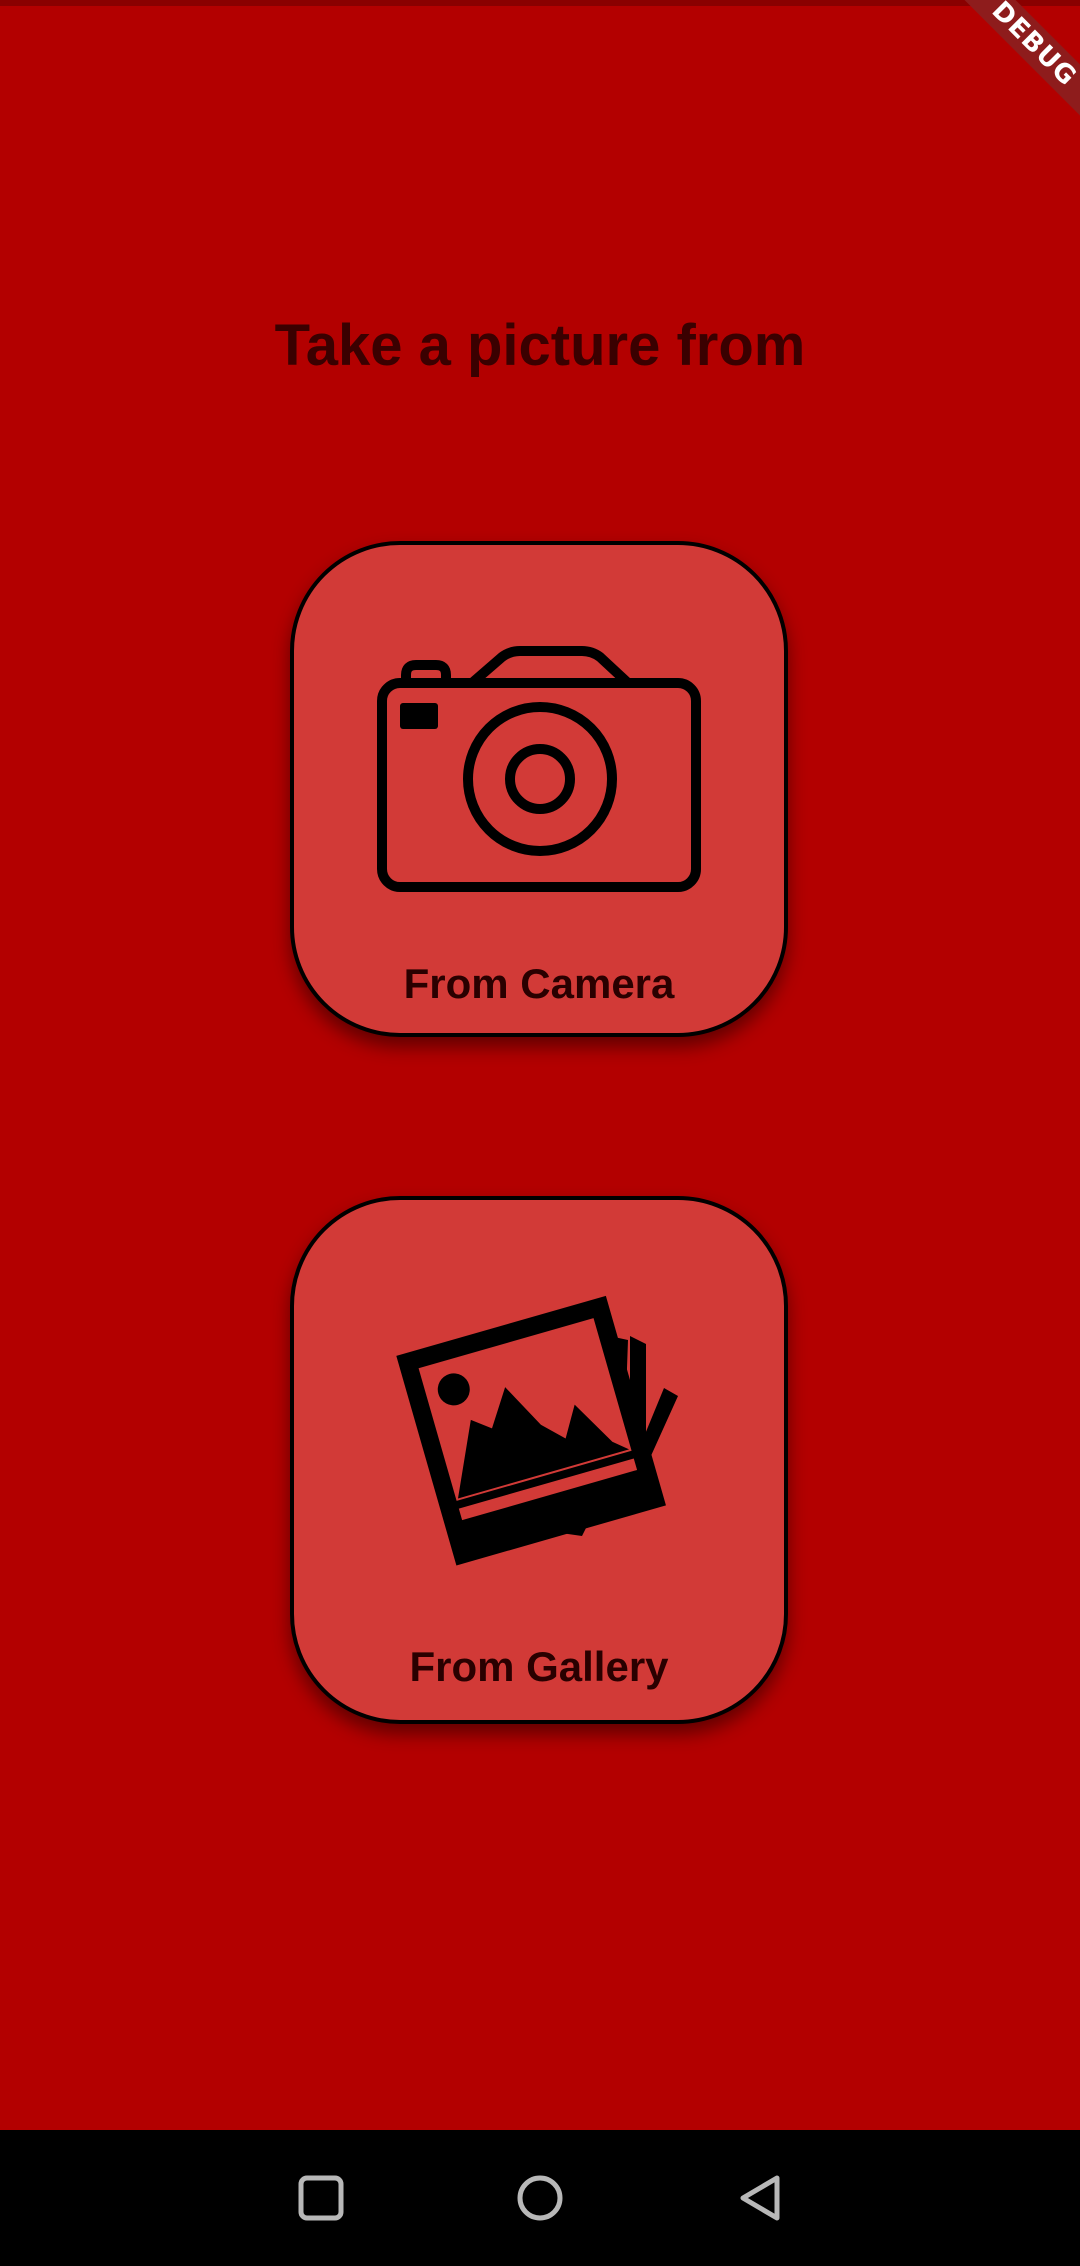  What do you see at coordinates (540, 3) in the screenshot?
I see `status-bar` at bounding box center [540, 3].